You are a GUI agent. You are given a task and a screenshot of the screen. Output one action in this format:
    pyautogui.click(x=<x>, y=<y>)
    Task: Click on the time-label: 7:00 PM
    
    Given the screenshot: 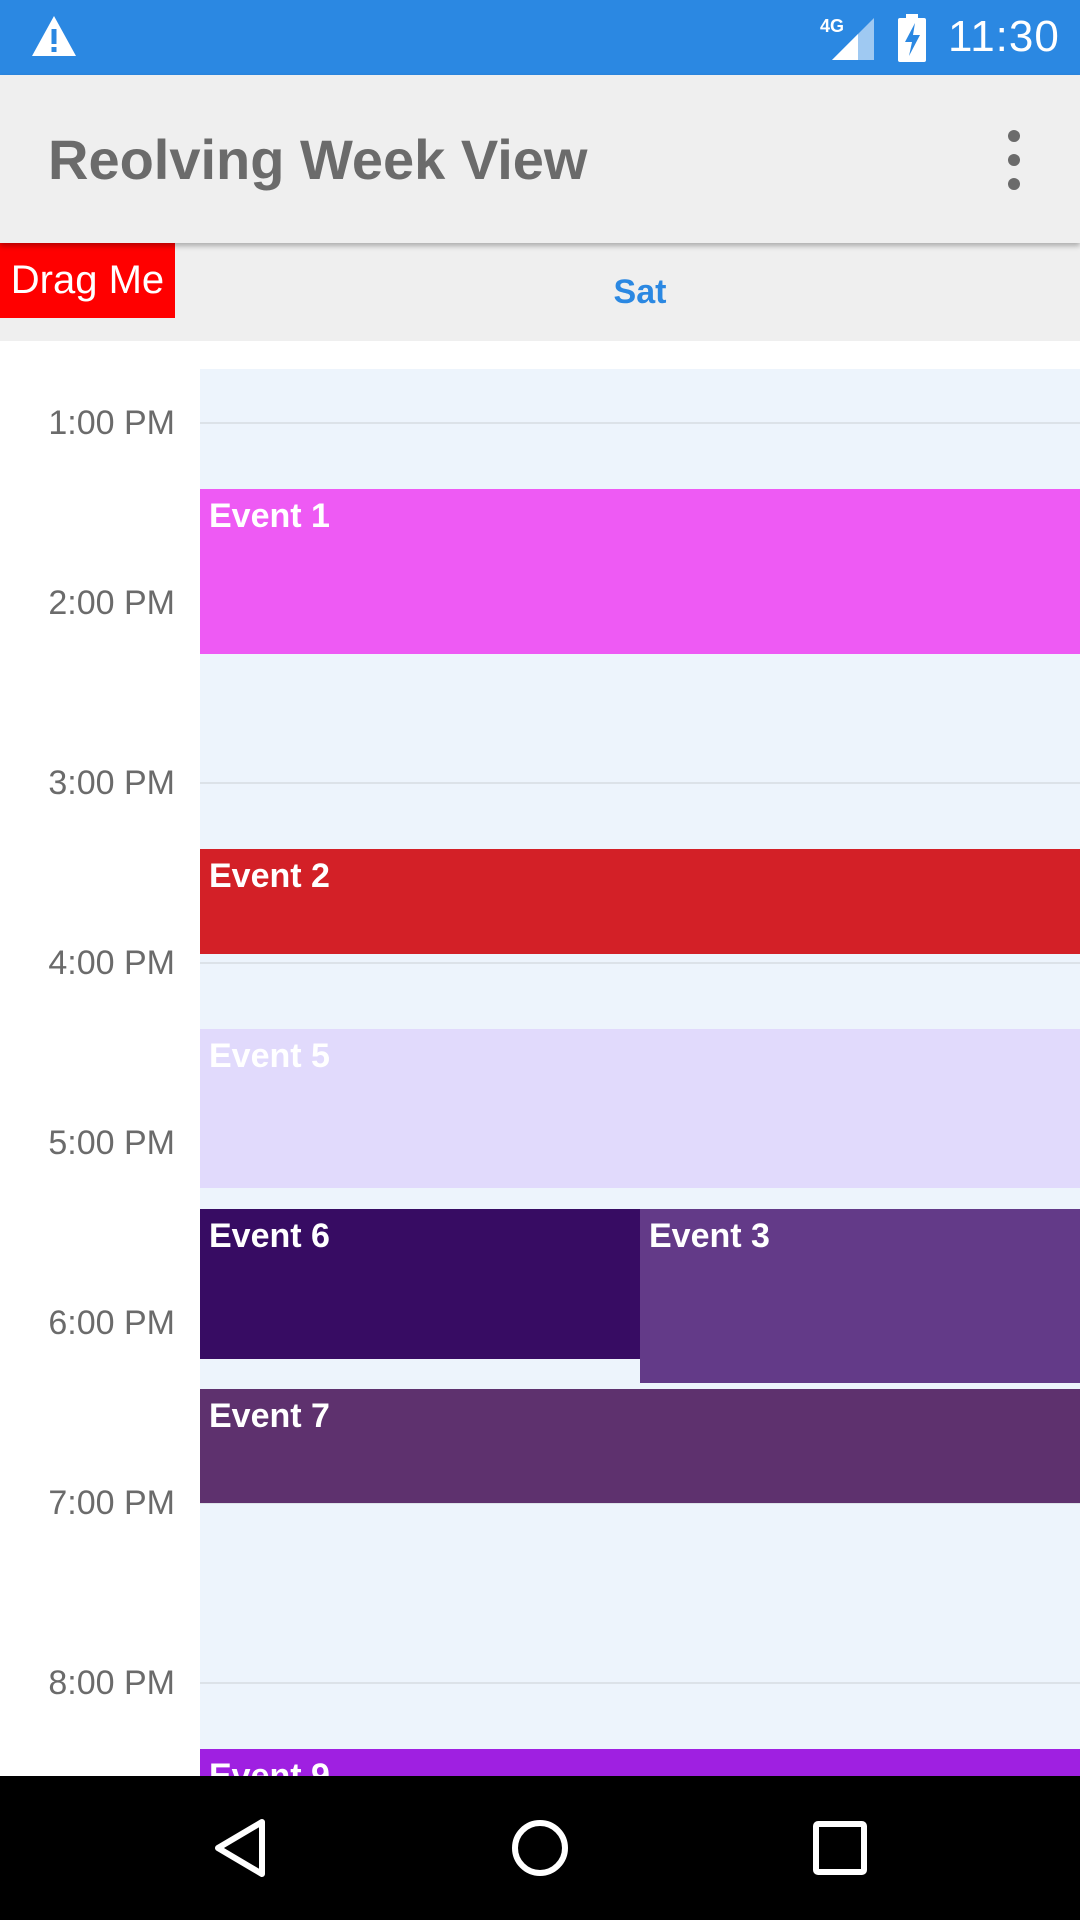 What is the action you would take?
    pyautogui.click(x=111, y=1503)
    